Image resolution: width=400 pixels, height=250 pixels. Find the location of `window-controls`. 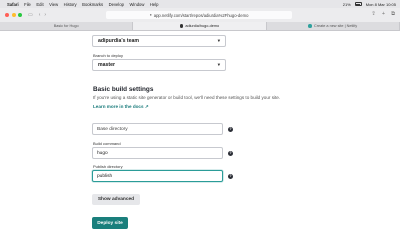

window-controls is located at coordinates (13, 15).